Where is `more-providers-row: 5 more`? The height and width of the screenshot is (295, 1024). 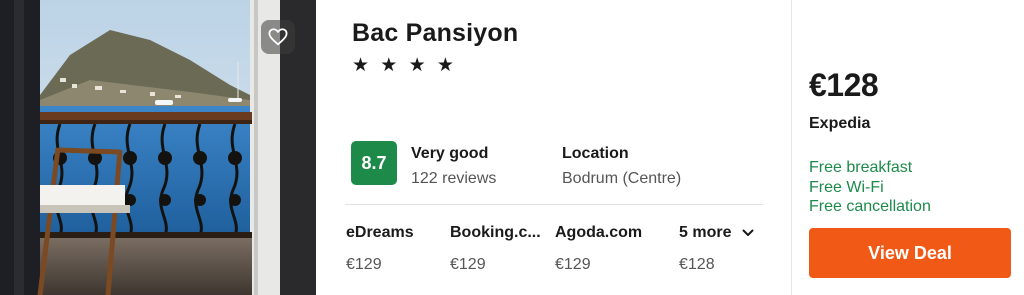 more-providers-row: 5 more is located at coordinates (716, 233).